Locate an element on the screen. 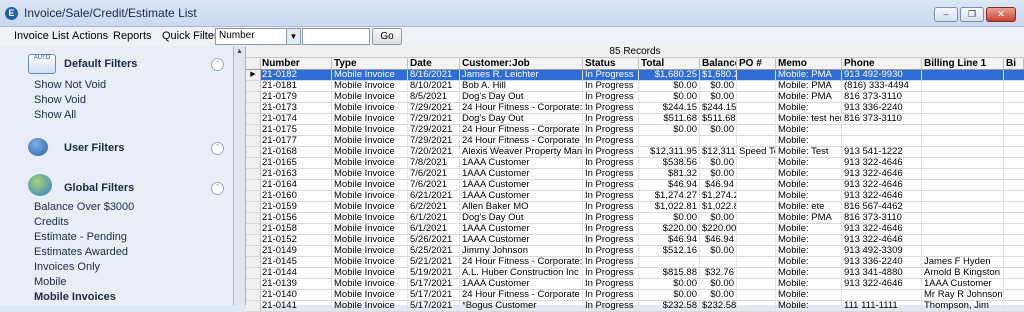  restore-button: ❐ is located at coordinates (972, 14).